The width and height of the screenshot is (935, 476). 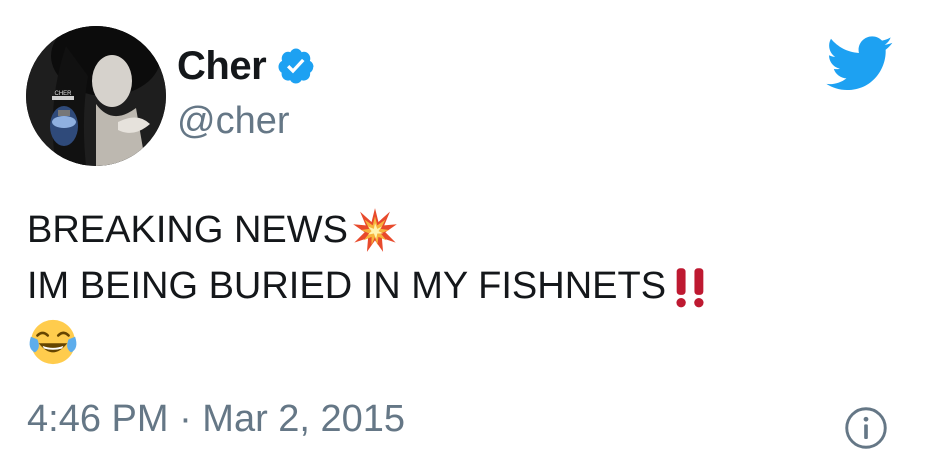 What do you see at coordinates (216, 419) in the screenshot?
I see `tweet-timestamp: 4:46 PM · Mar 2, 2015` at bounding box center [216, 419].